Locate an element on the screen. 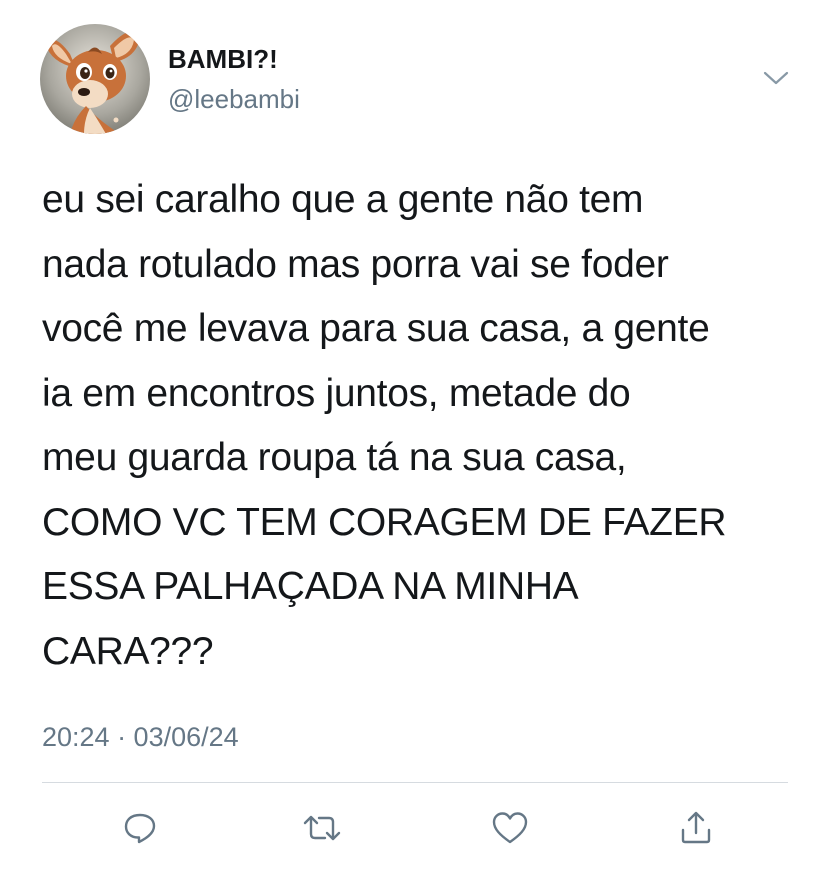  reply-button is located at coordinates (140, 828).